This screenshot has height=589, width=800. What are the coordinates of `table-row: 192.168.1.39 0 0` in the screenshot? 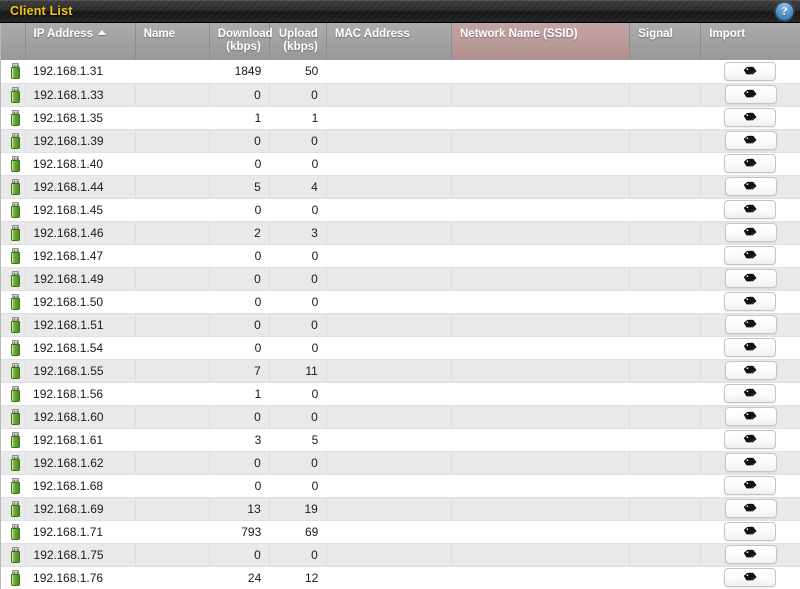 It's located at (400, 141).